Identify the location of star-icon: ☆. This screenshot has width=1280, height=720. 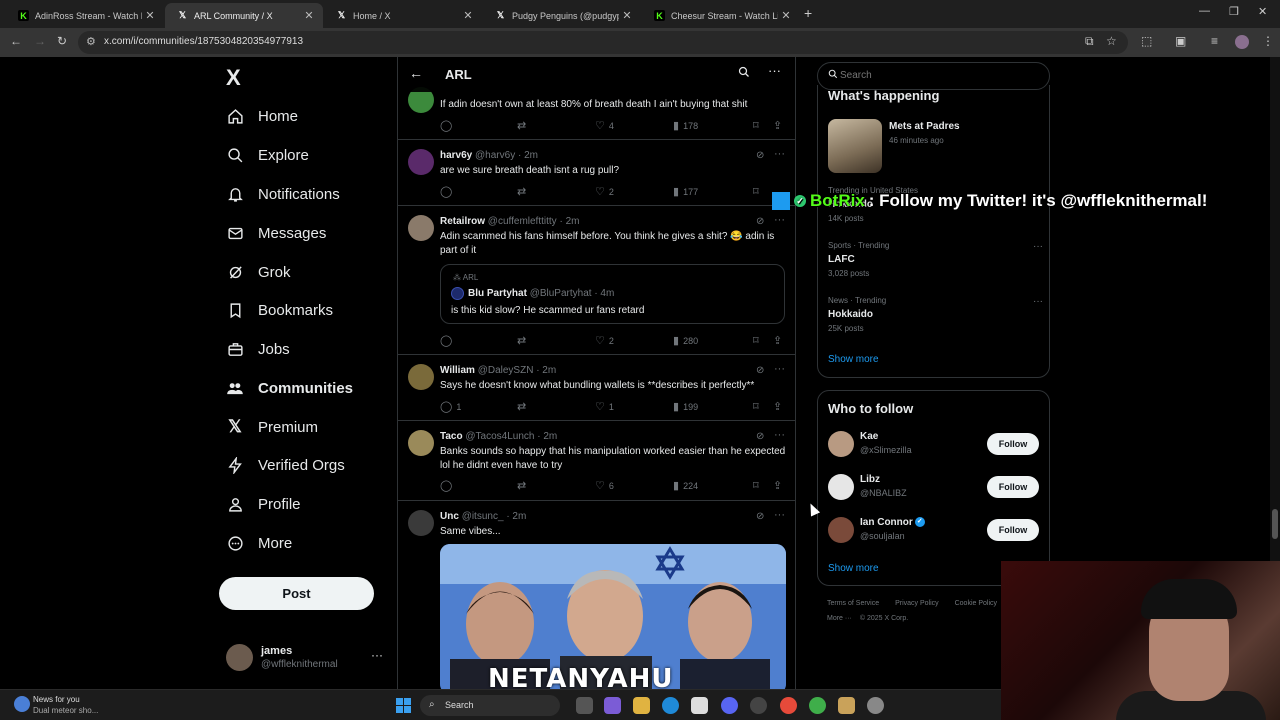
(1111, 41).